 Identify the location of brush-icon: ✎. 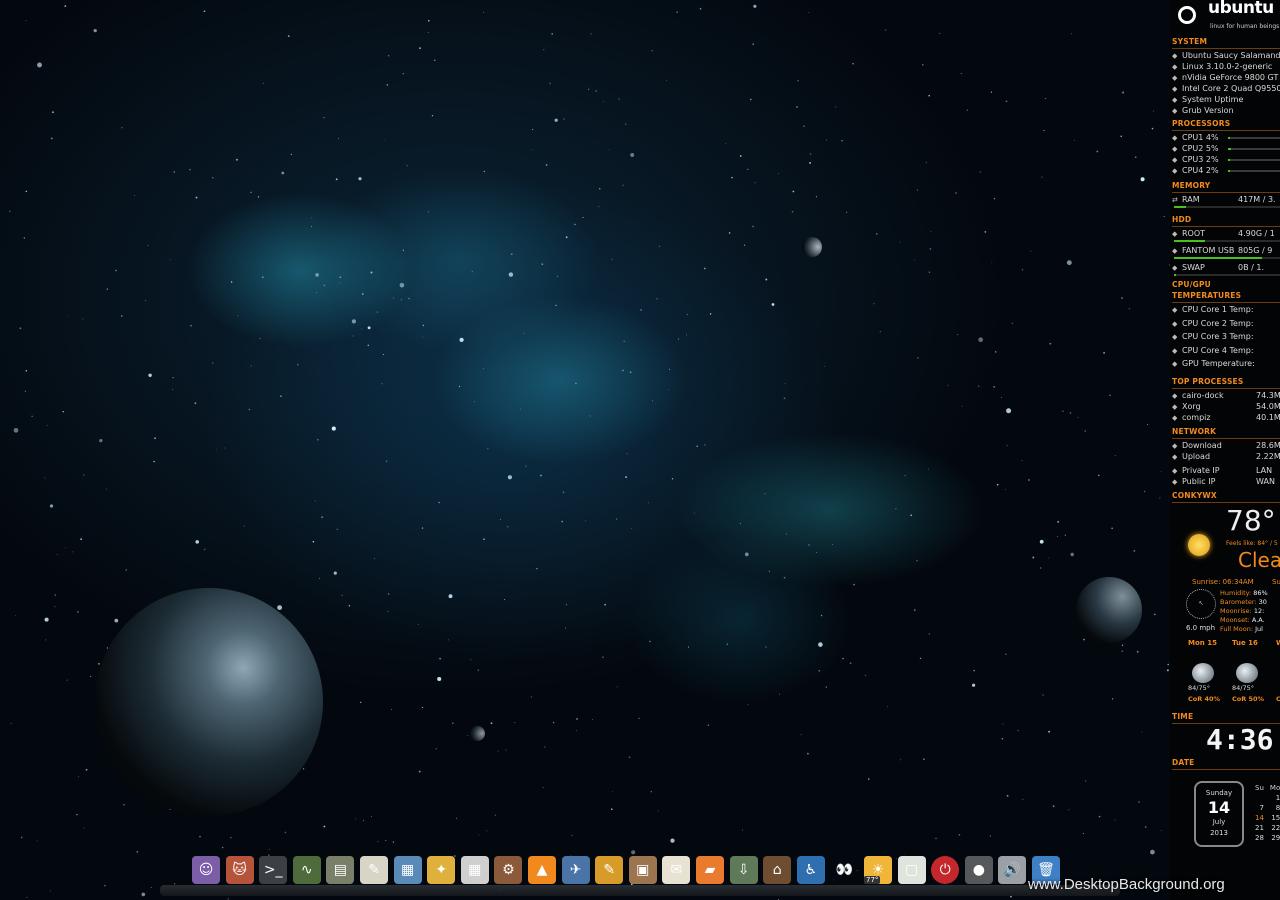
(609, 870).